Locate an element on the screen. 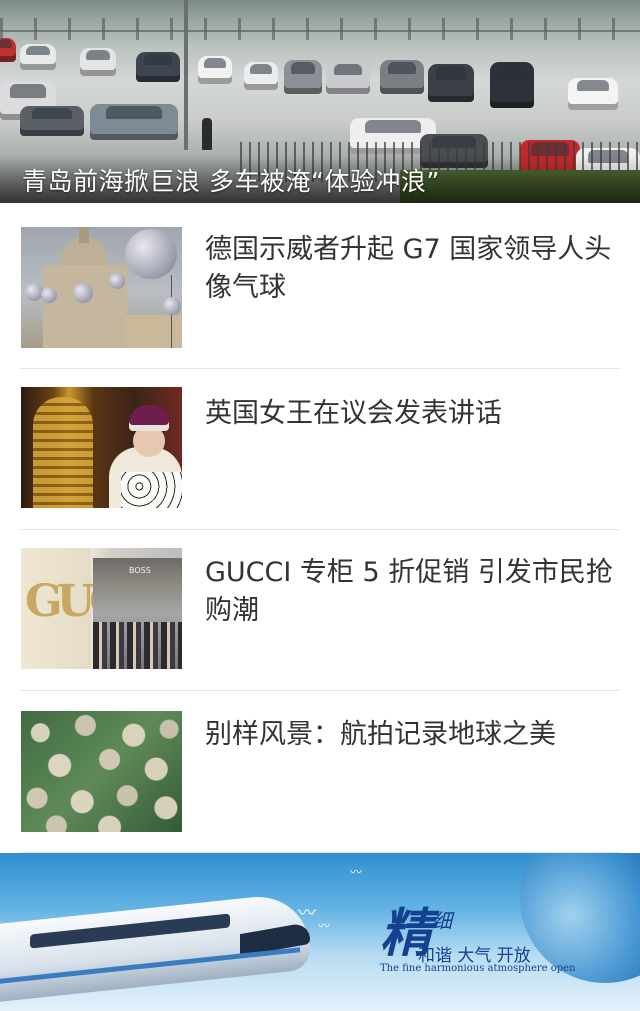 This screenshot has height=1011, width=640. news-title: GUCCI 专柜 5 折促销 引发市民抢购潮 is located at coordinates (415, 592).